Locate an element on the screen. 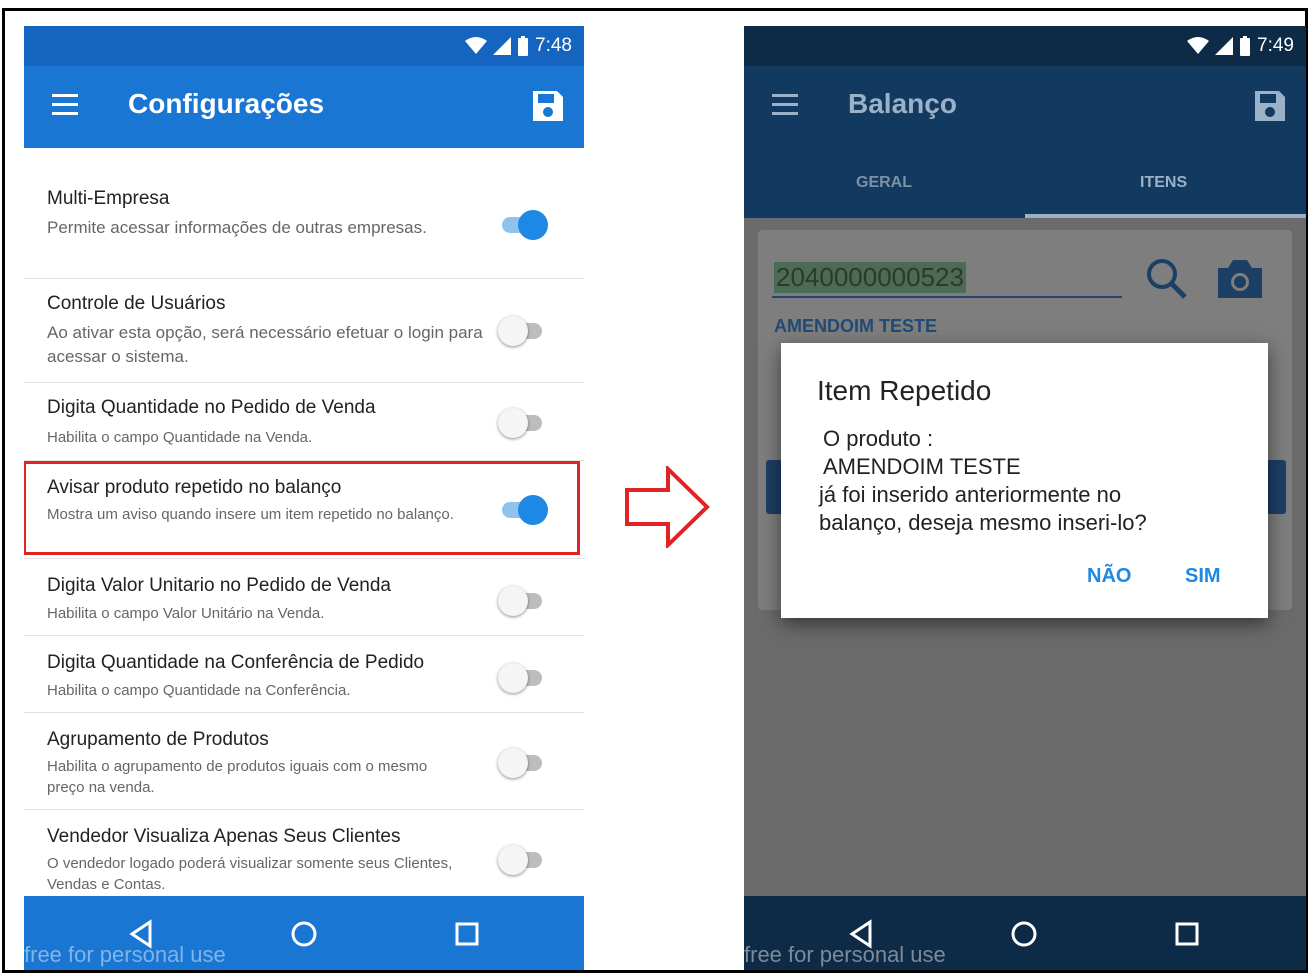 This screenshot has height=977, width=1314. app-bar: Configurações is located at coordinates (304, 107).